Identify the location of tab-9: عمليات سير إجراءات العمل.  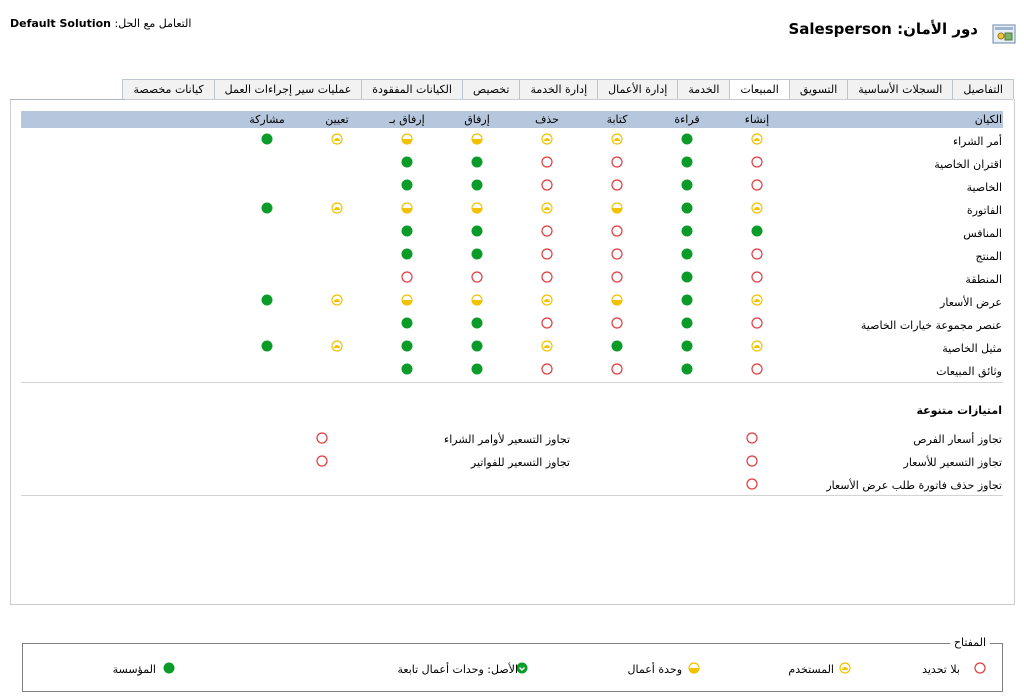
(288, 89).